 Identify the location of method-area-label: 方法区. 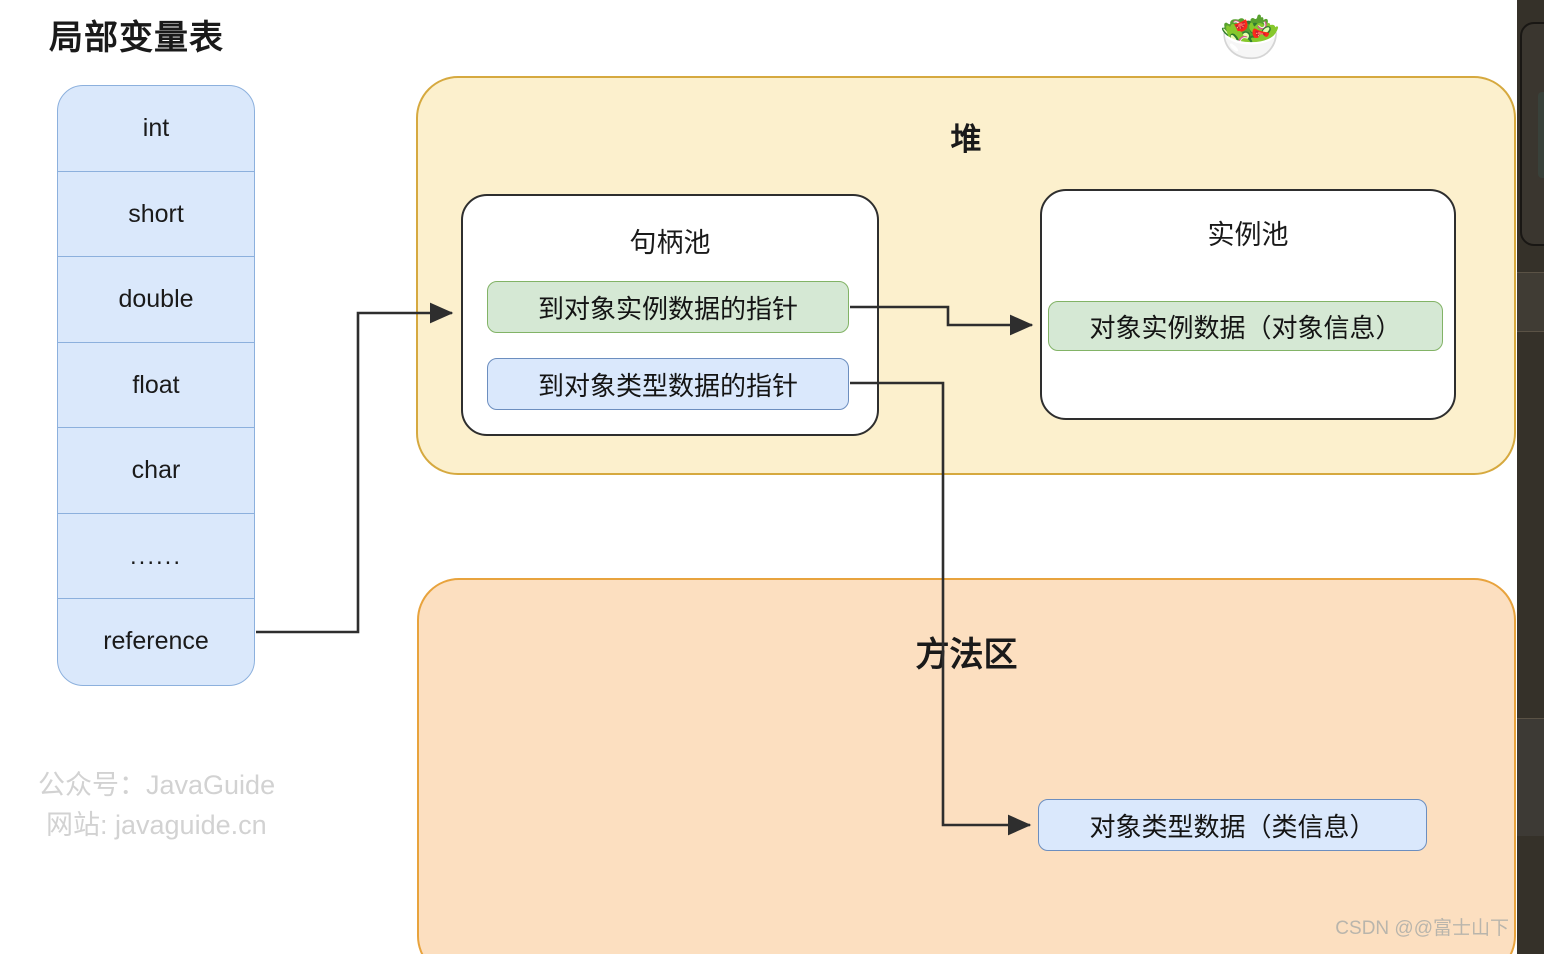
(966, 655).